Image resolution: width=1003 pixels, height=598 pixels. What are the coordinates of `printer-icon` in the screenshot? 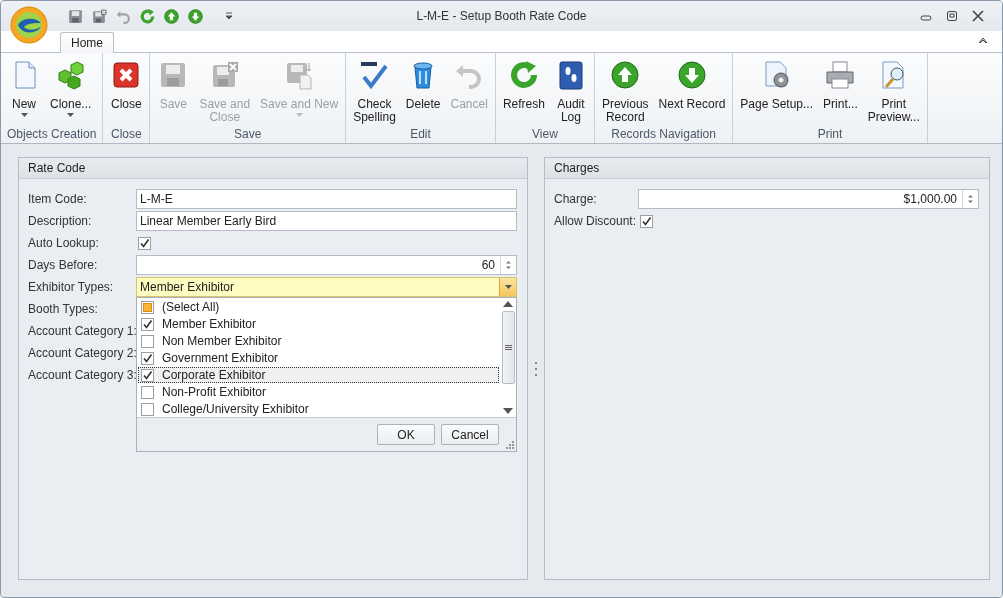 It's located at (840, 75).